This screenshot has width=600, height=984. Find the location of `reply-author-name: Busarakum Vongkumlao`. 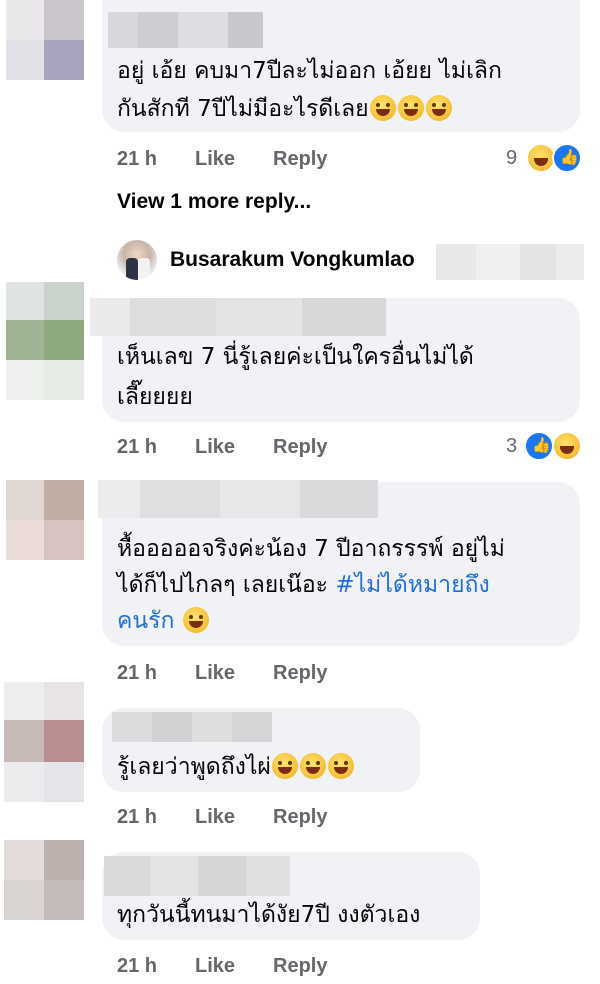

reply-author-name: Busarakum Vongkumlao is located at coordinates (292, 260).